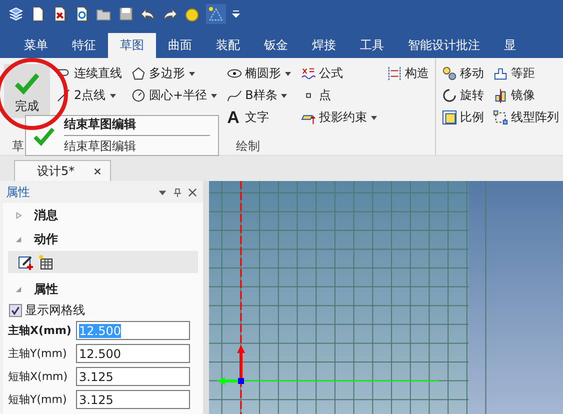  I want to click on group-label: 绘制, so click(248, 146).